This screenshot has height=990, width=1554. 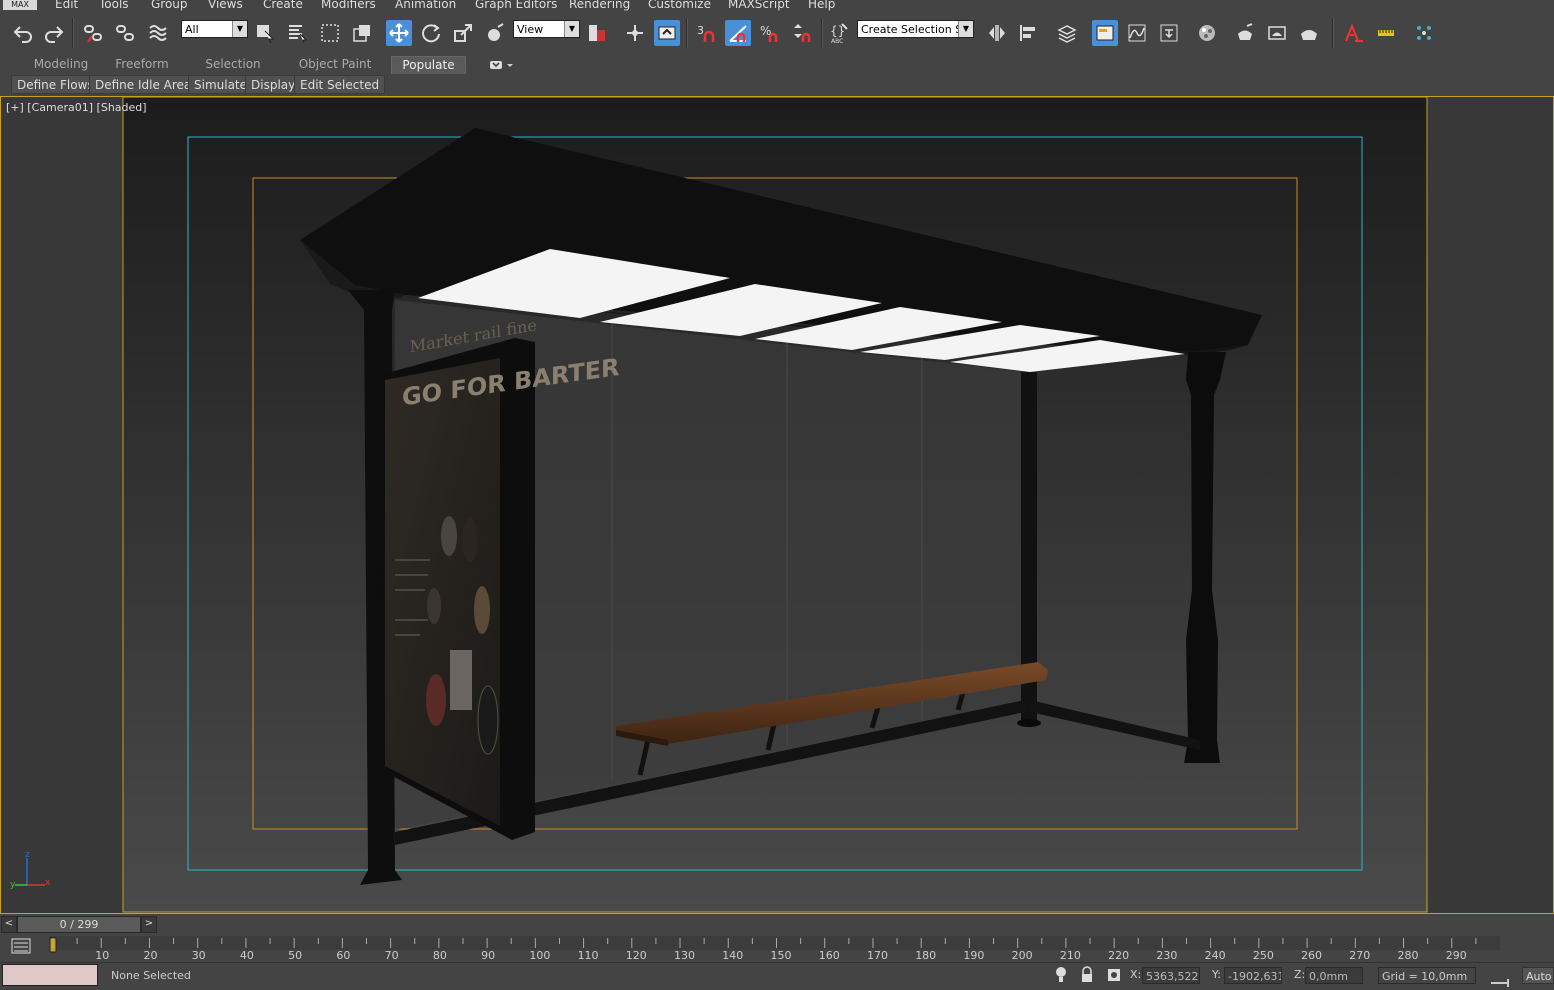 I want to click on tick-label: 170, so click(x=877, y=955).